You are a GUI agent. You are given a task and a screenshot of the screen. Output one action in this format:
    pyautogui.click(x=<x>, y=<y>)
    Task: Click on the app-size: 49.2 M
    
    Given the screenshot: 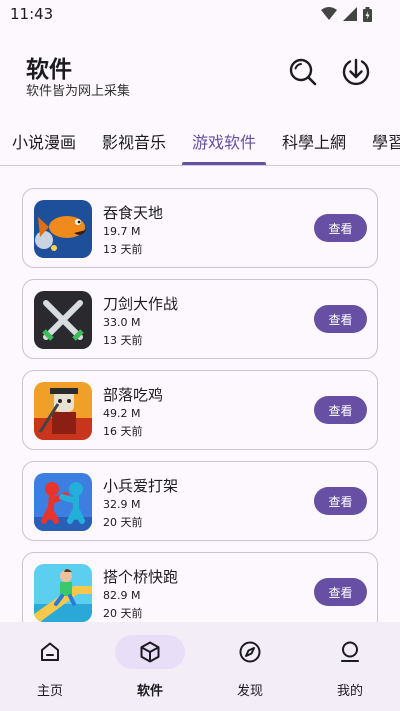 What is the action you would take?
    pyautogui.click(x=122, y=413)
    